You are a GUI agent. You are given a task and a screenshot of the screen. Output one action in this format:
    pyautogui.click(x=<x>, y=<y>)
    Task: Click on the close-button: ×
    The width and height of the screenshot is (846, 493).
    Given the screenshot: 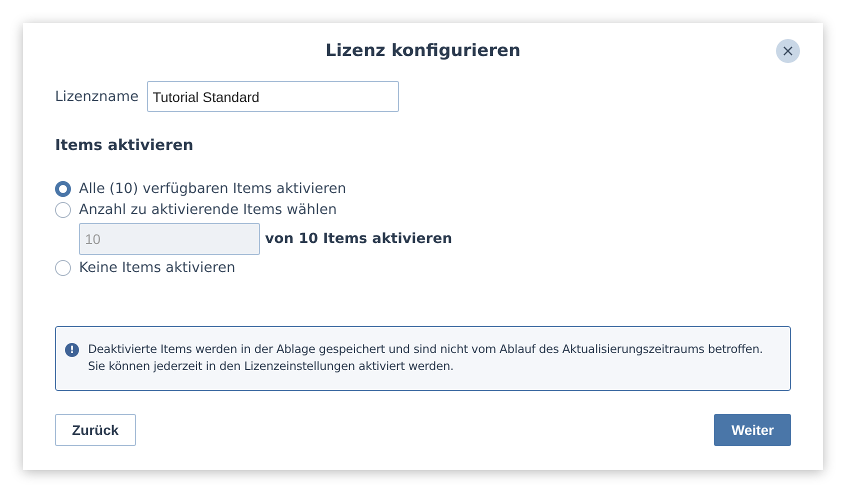 What is the action you would take?
    pyautogui.click(x=788, y=51)
    